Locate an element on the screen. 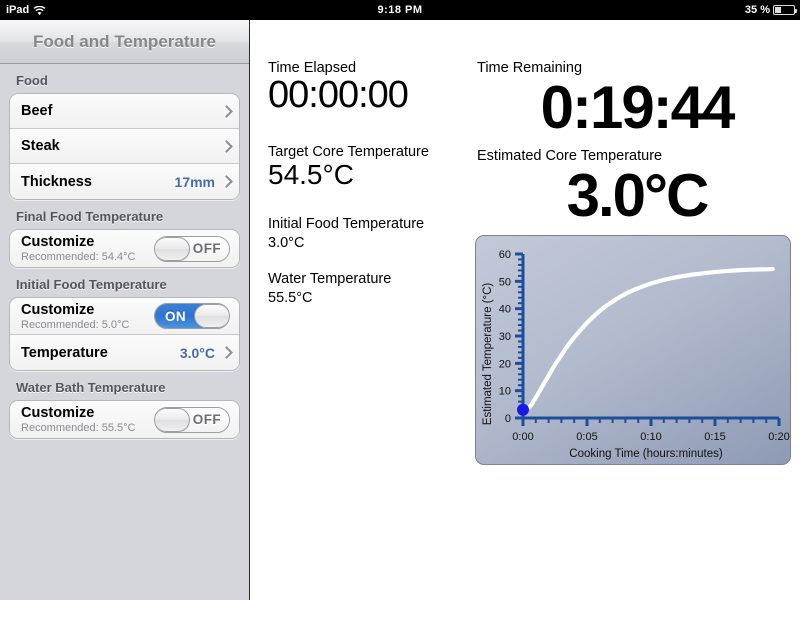 Image resolution: width=800 pixels, height=618 pixels. page-title: Food and Temperature is located at coordinates (124, 41).